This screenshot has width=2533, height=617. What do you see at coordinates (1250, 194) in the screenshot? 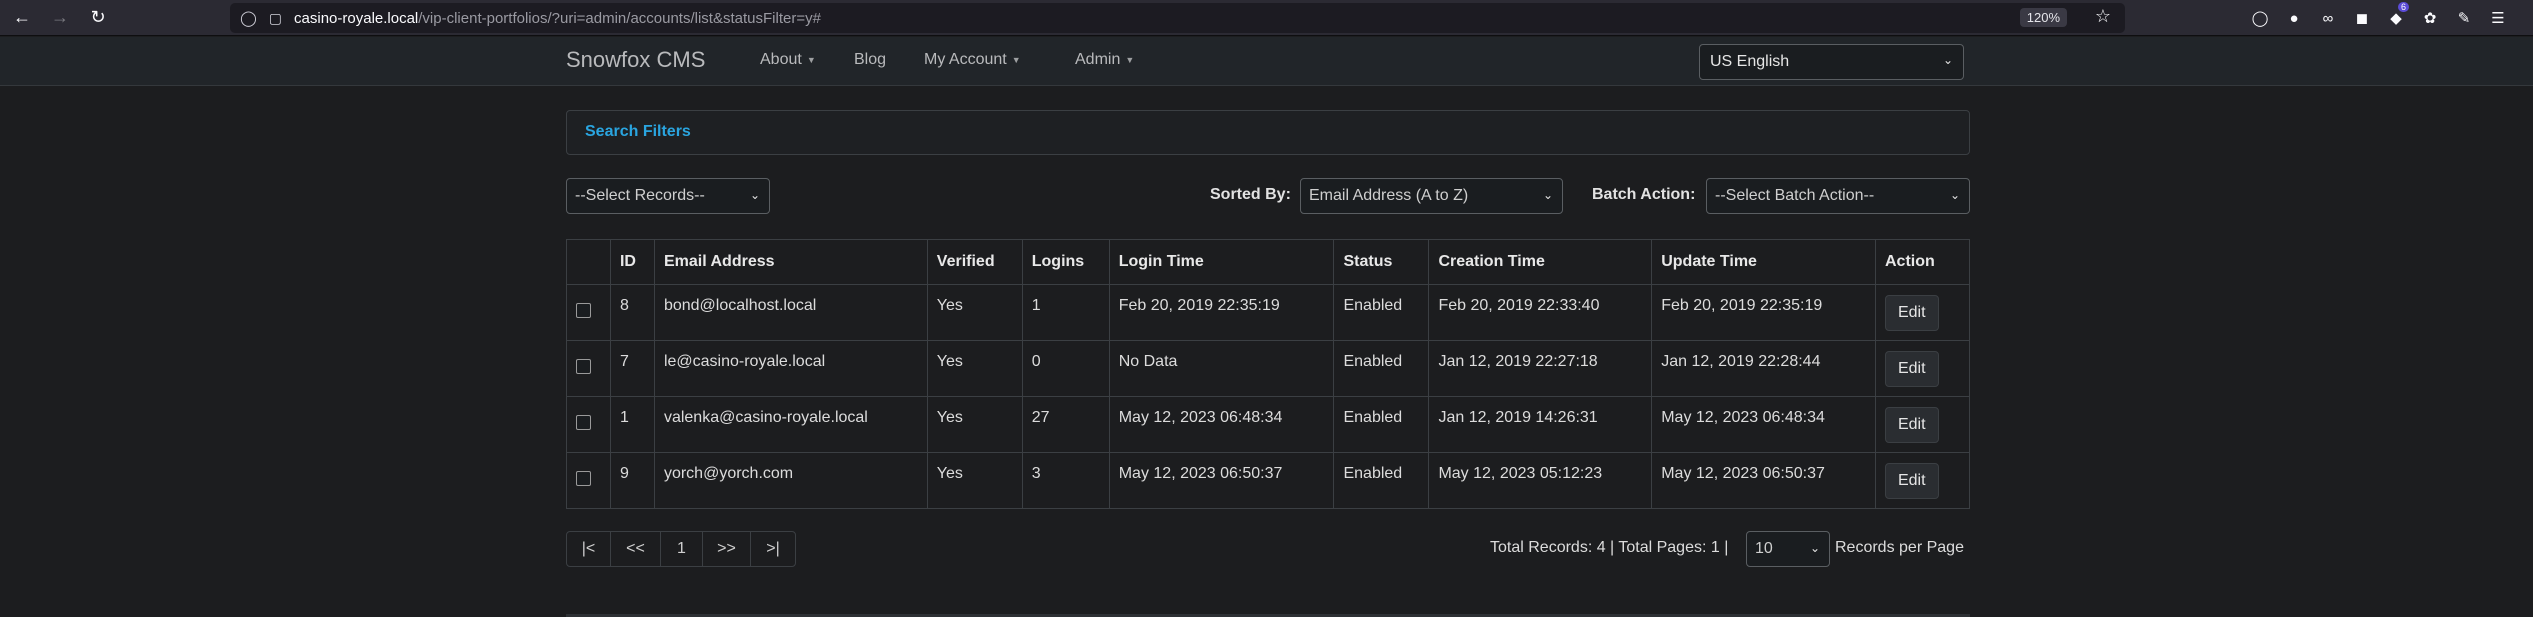
I see `sorted-by-label: Sorted By:` at bounding box center [1250, 194].